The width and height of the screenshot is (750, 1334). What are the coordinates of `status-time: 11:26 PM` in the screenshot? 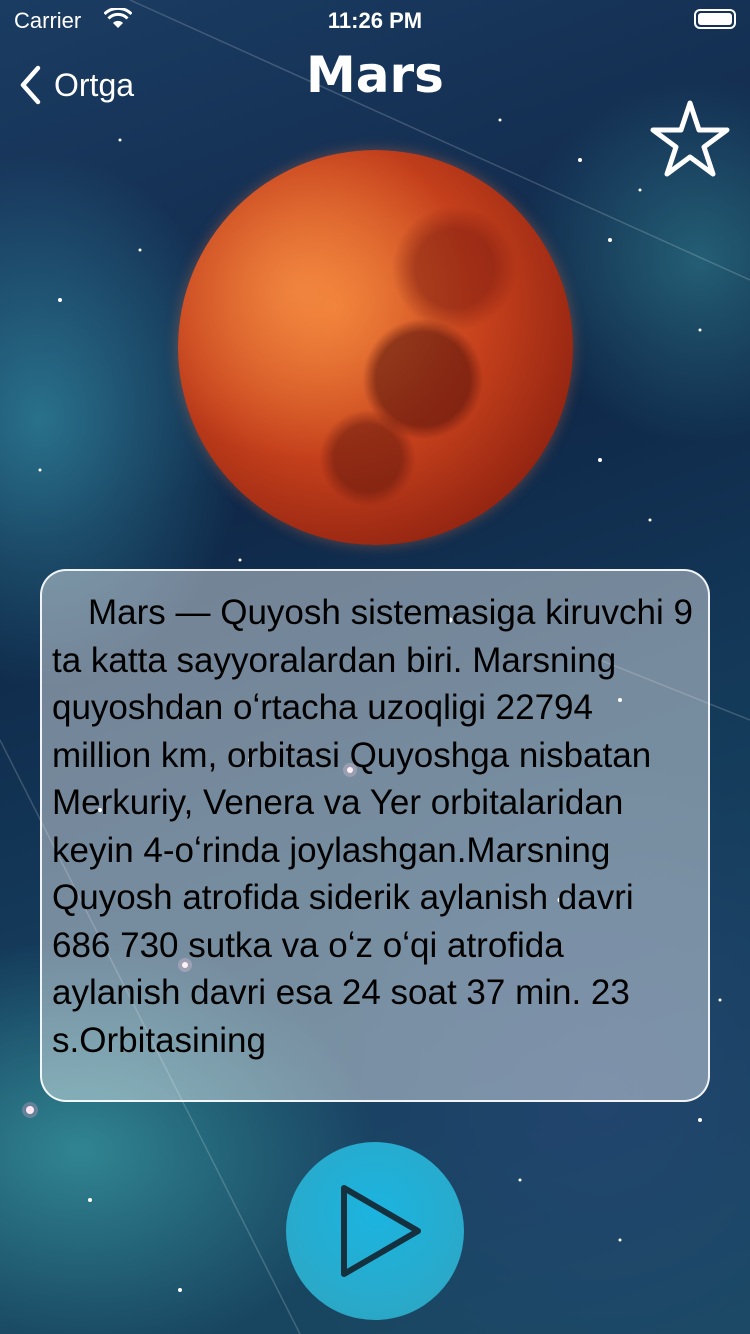 It's located at (375, 20).